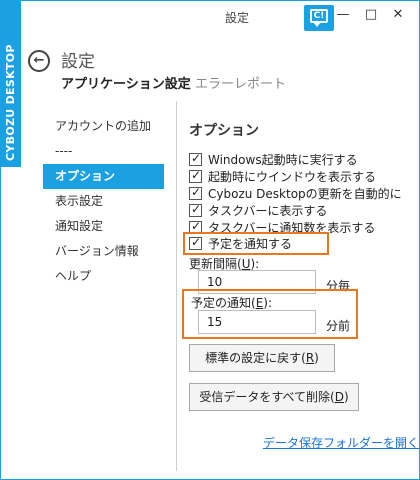 The height and width of the screenshot is (480, 420). I want to click on brand-side-label: CYBOZU DESKTOP, so click(10, 102).